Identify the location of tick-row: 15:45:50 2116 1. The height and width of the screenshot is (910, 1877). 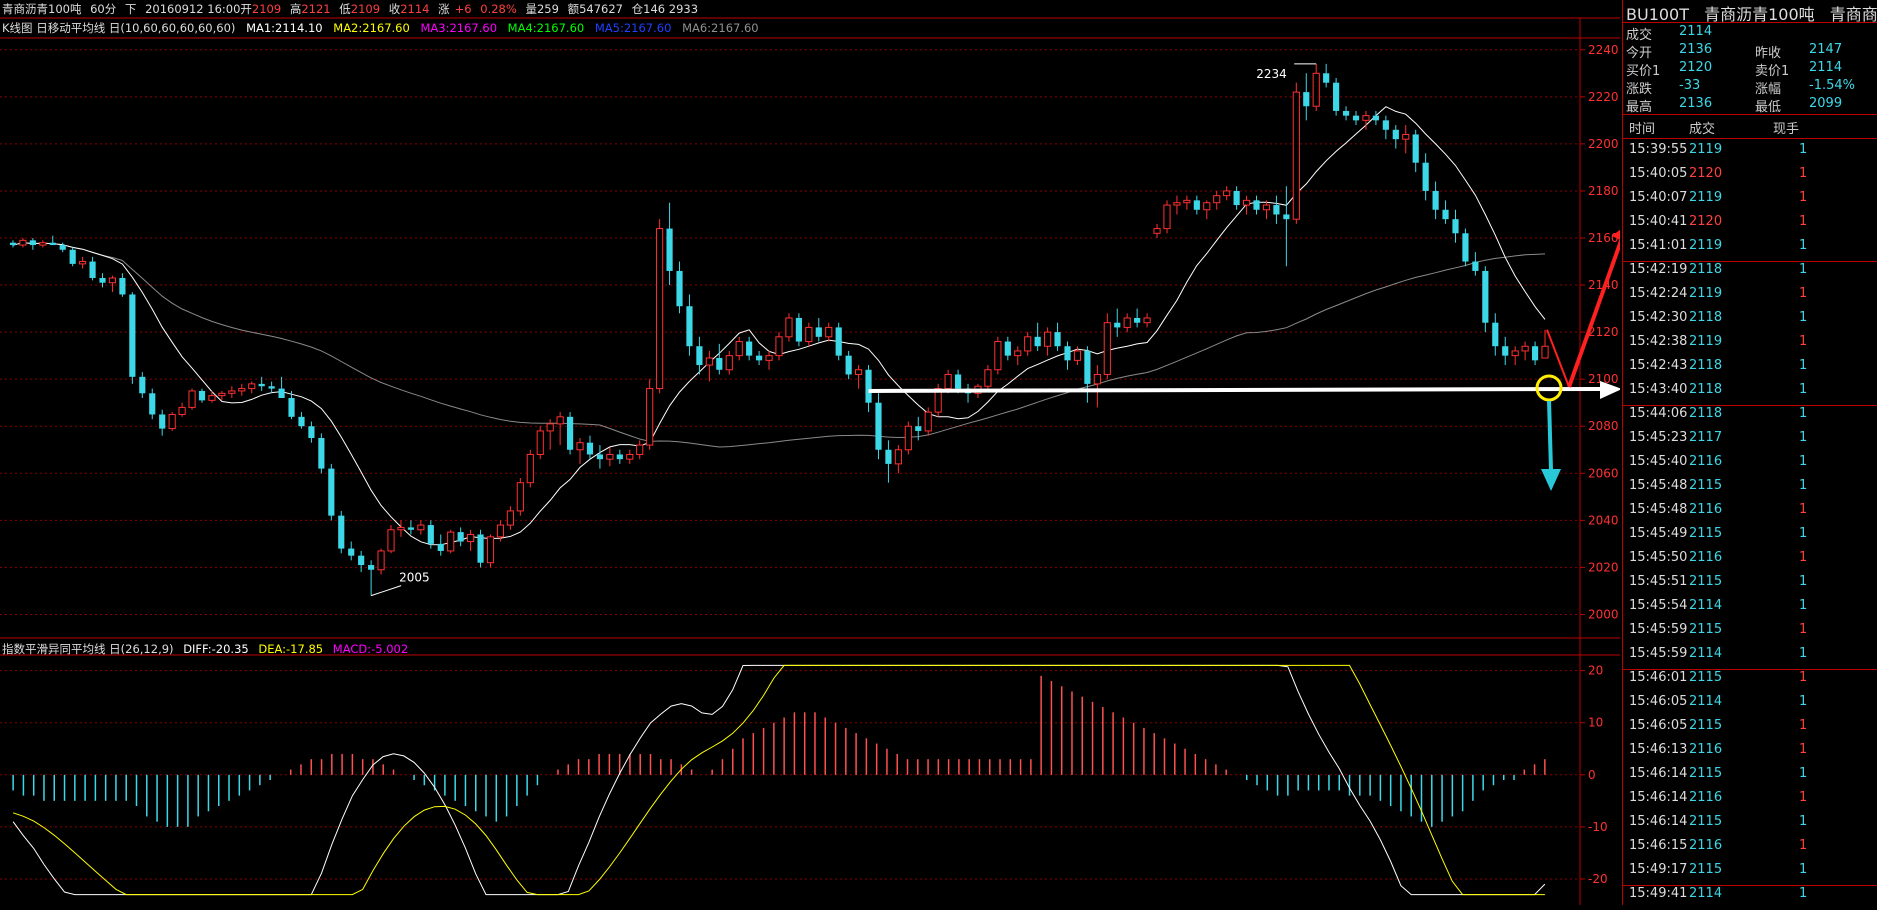
(1750, 562).